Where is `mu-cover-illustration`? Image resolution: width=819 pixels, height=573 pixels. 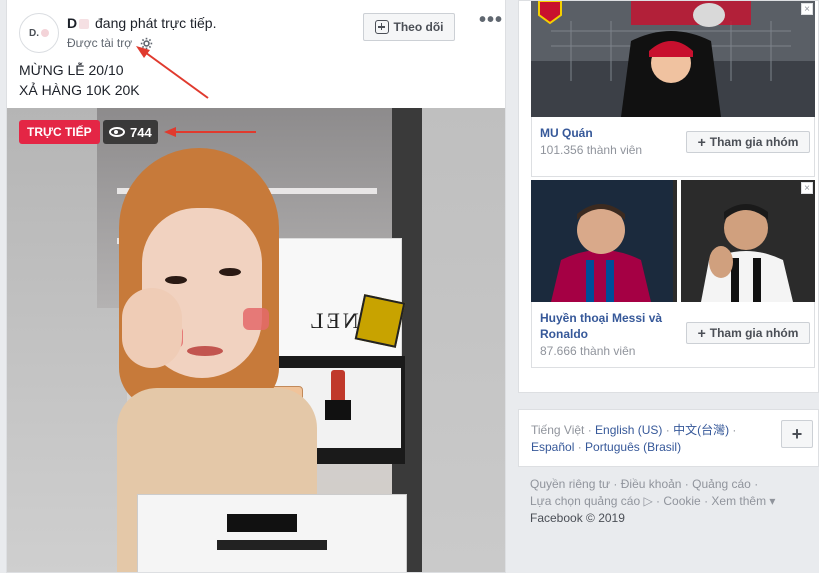
mu-cover-illustration is located at coordinates (673, 59).